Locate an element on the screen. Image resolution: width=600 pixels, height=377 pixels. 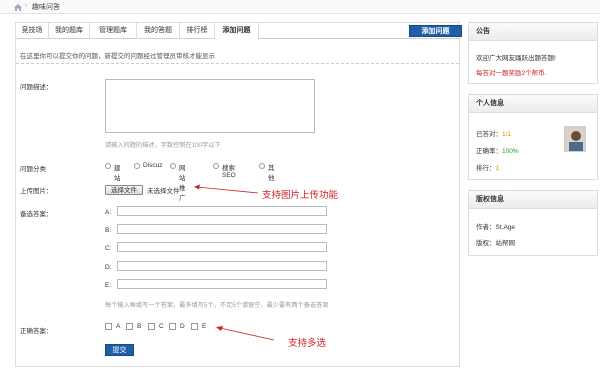
accuracy-row: 正确率：100% is located at coordinates (497, 150).